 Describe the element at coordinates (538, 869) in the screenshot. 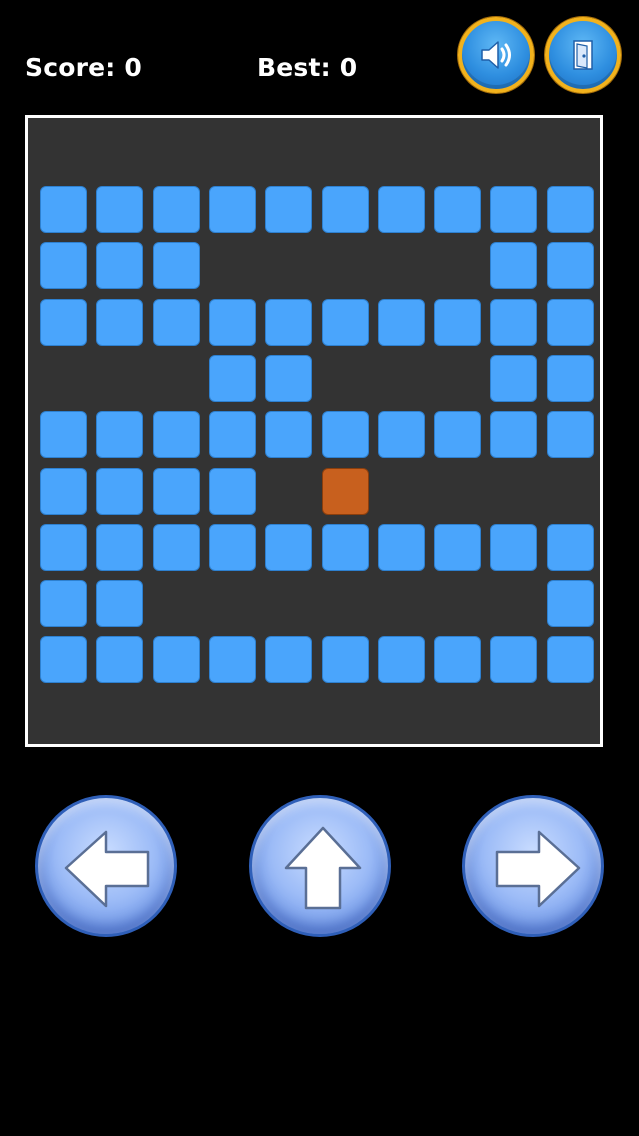

I see `arrow-right-icon` at that location.